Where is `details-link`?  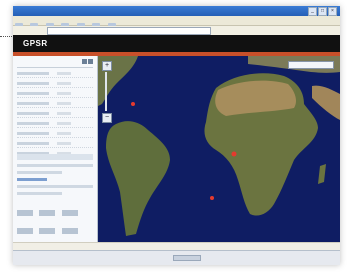
details-link is located at coordinates (32, 179).